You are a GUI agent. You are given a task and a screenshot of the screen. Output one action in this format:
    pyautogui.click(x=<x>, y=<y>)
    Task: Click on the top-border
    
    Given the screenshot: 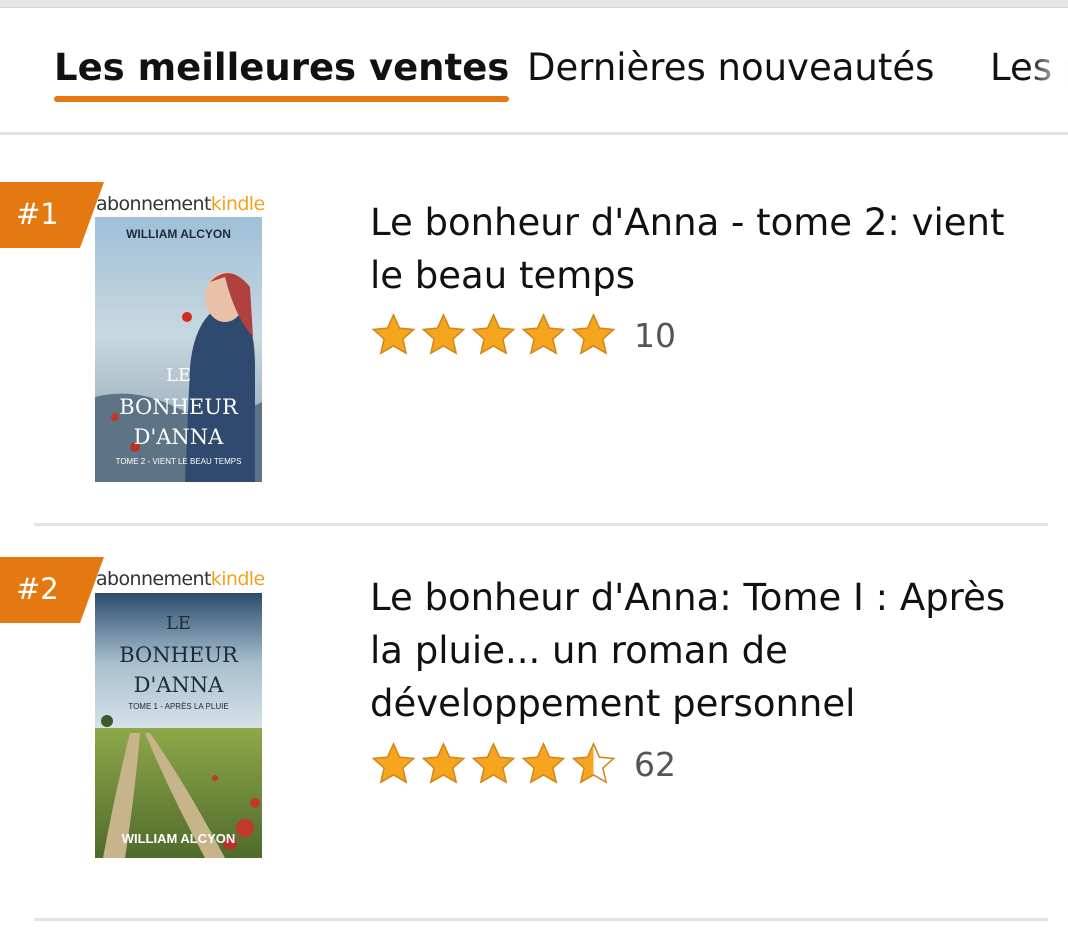 What is the action you would take?
    pyautogui.click(x=534, y=4)
    